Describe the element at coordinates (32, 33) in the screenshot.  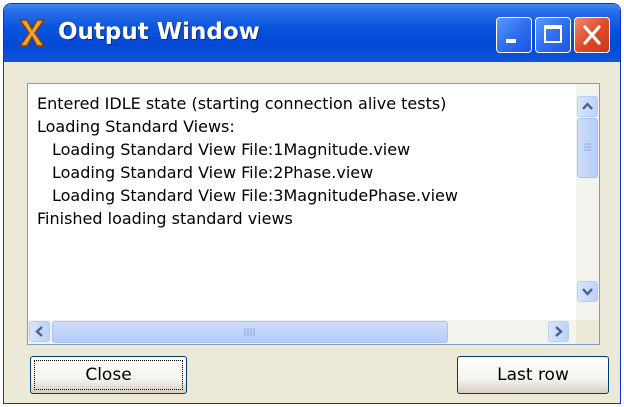
I see `app-x-icon` at that location.